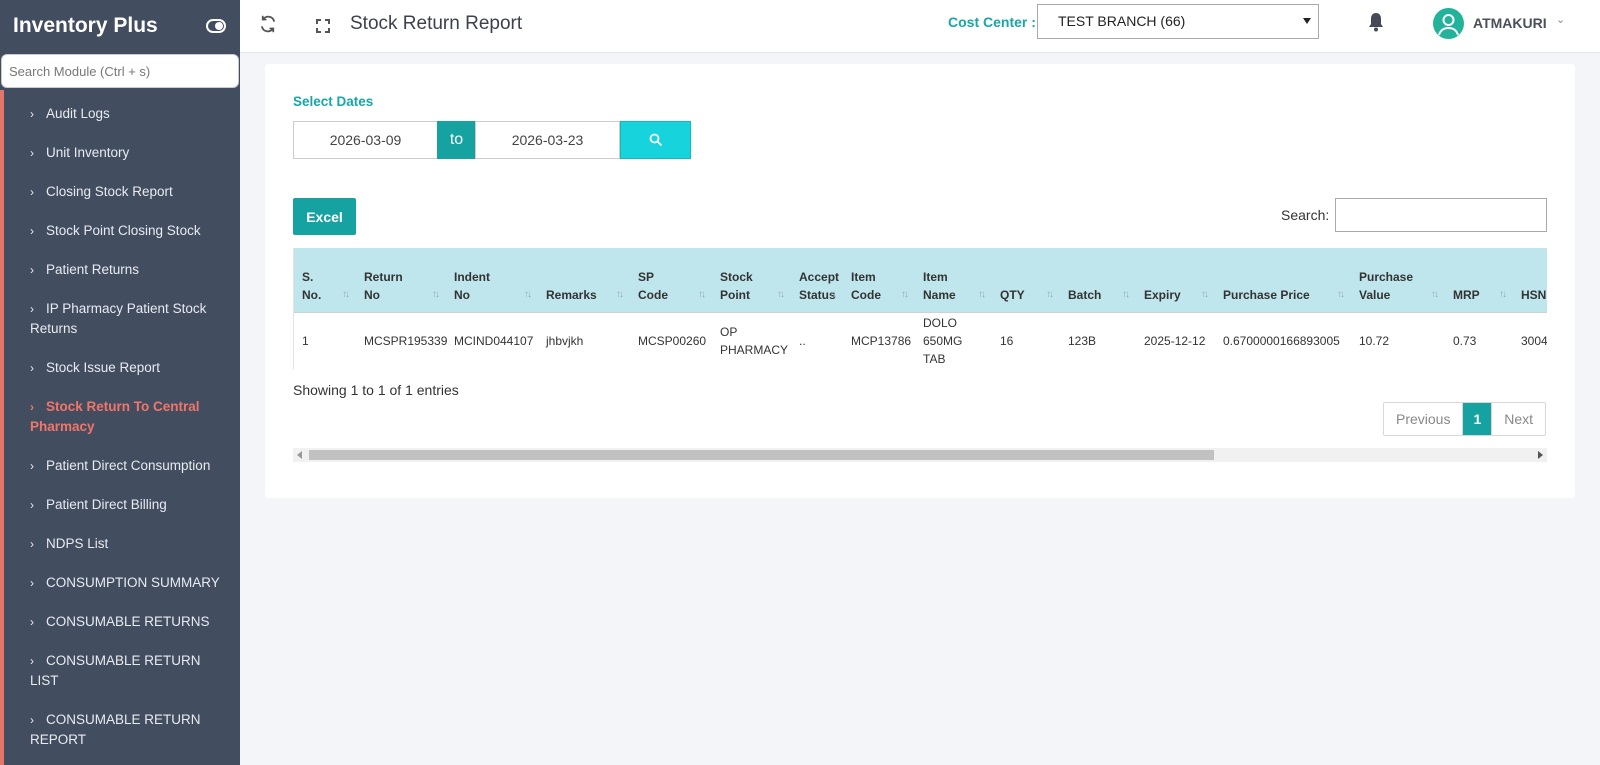 The width and height of the screenshot is (1600, 765). Describe the element at coordinates (122, 622) in the screenshot. I see `sidebar-item: › CONSUMABLE RETURNS` at that location.